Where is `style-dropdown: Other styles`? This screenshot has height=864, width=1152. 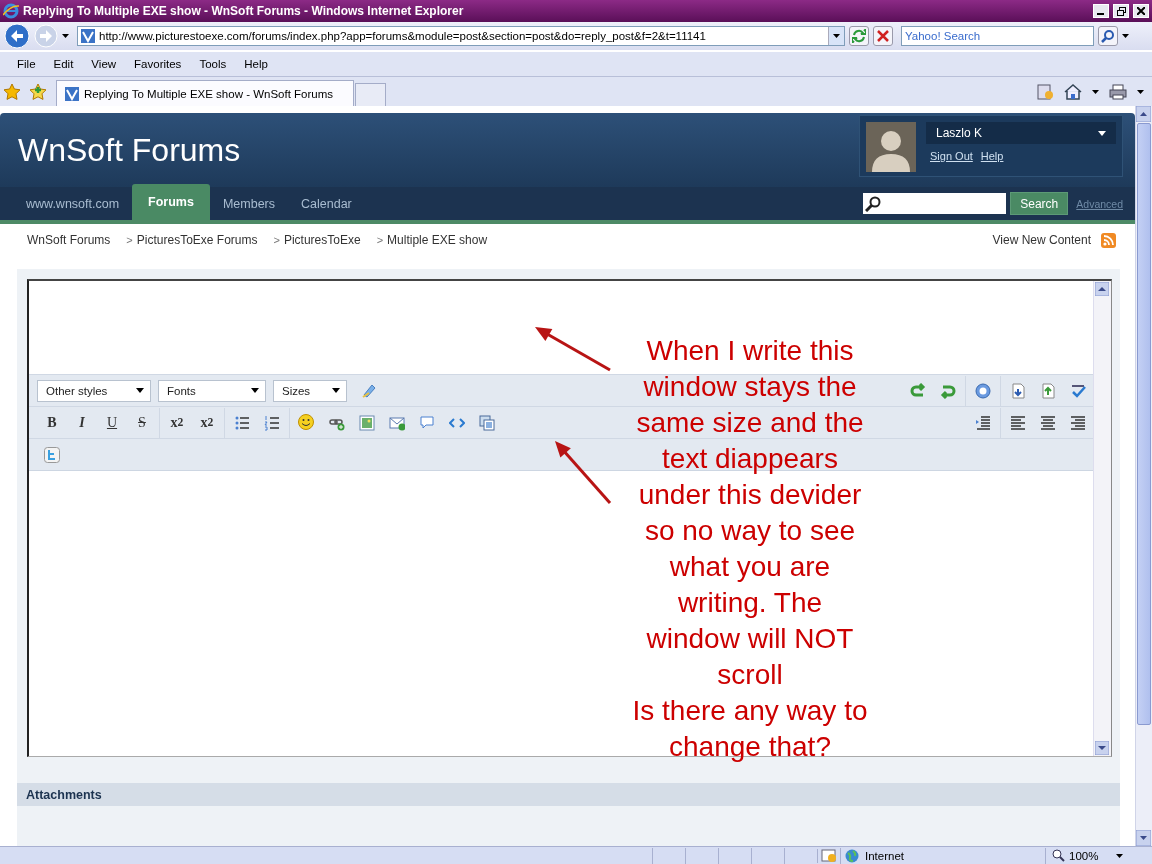 style-dropdown: Other styles is located at coordinates (94, 390).